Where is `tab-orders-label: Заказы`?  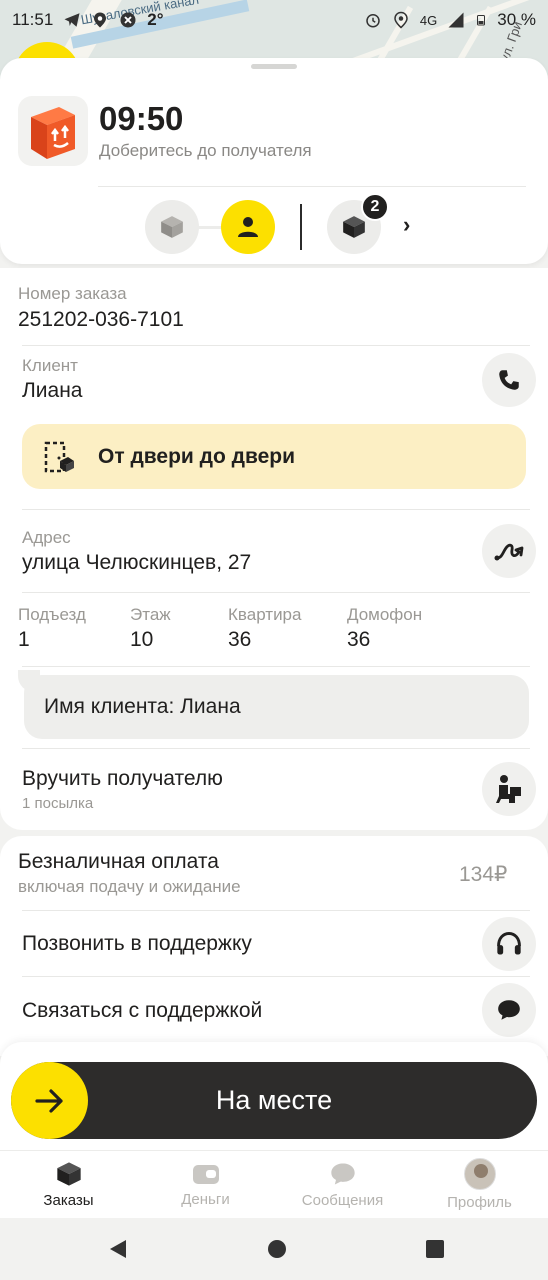
tab-orders-label: Заказы is located at coordinates (68, 1200).